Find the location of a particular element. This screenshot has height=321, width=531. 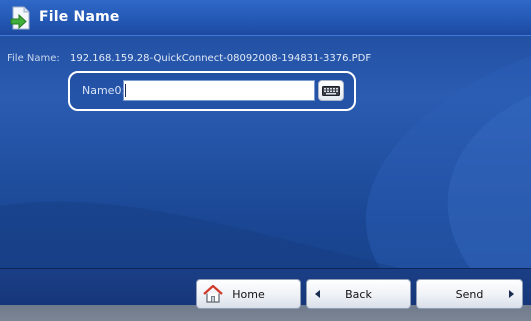

keyboard-icon is located at coordinates (331, 90).